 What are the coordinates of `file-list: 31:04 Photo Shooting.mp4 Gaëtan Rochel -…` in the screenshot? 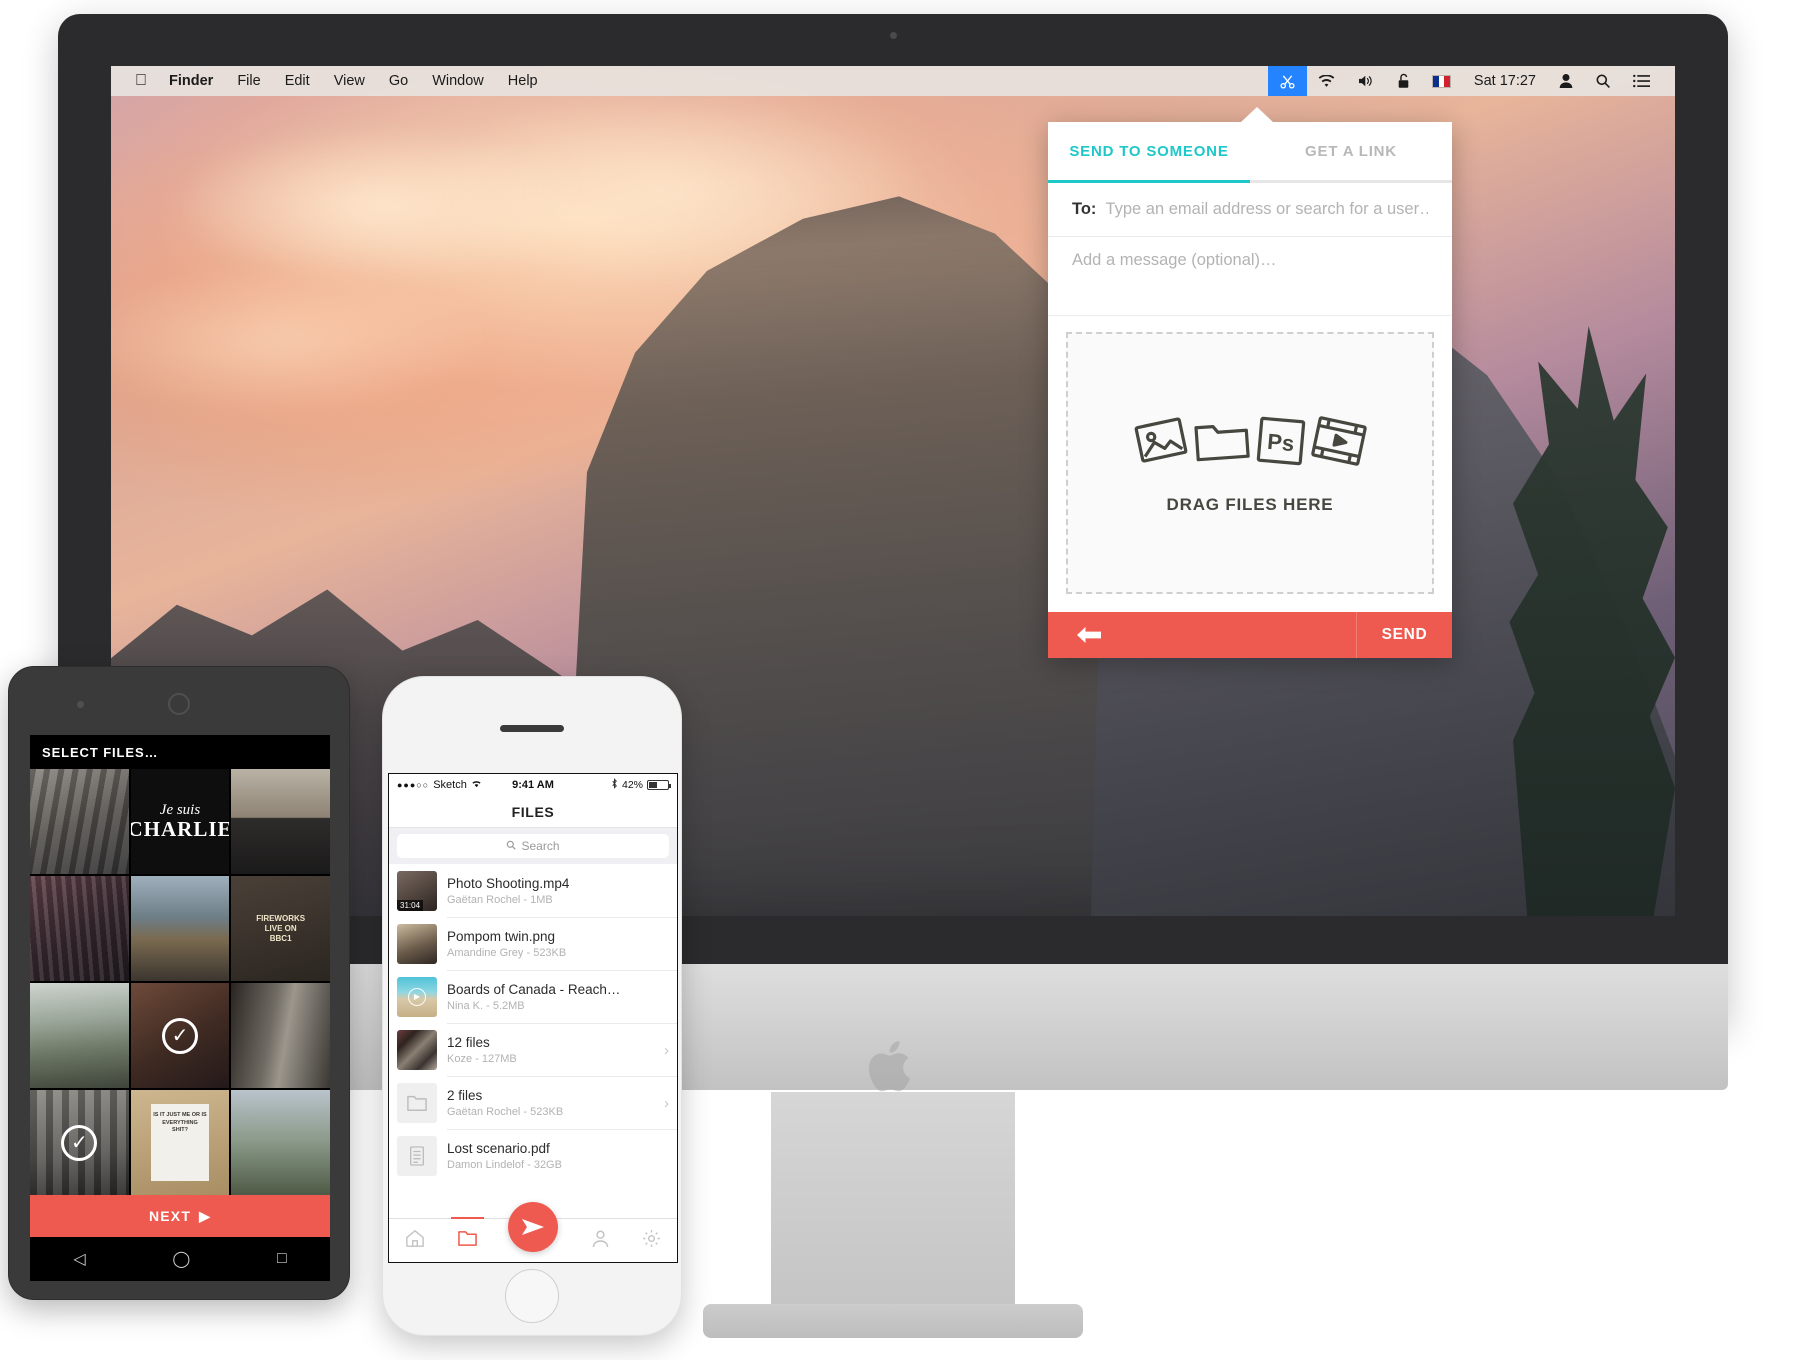 It's located at (533, 1023).